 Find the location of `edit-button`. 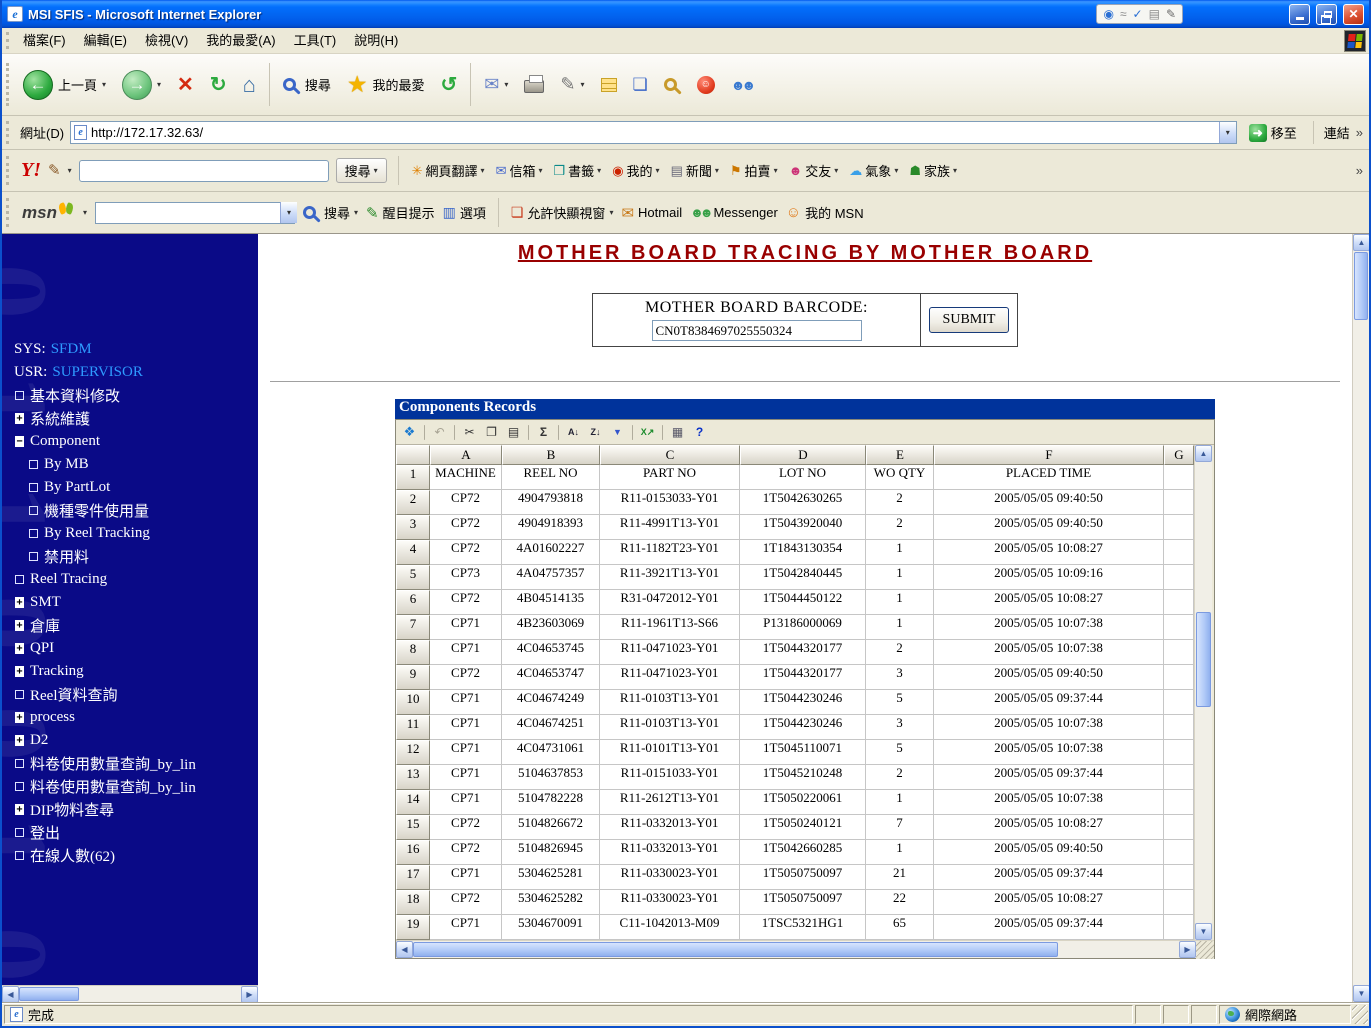

edit-button is located at coordinates (572, 85).